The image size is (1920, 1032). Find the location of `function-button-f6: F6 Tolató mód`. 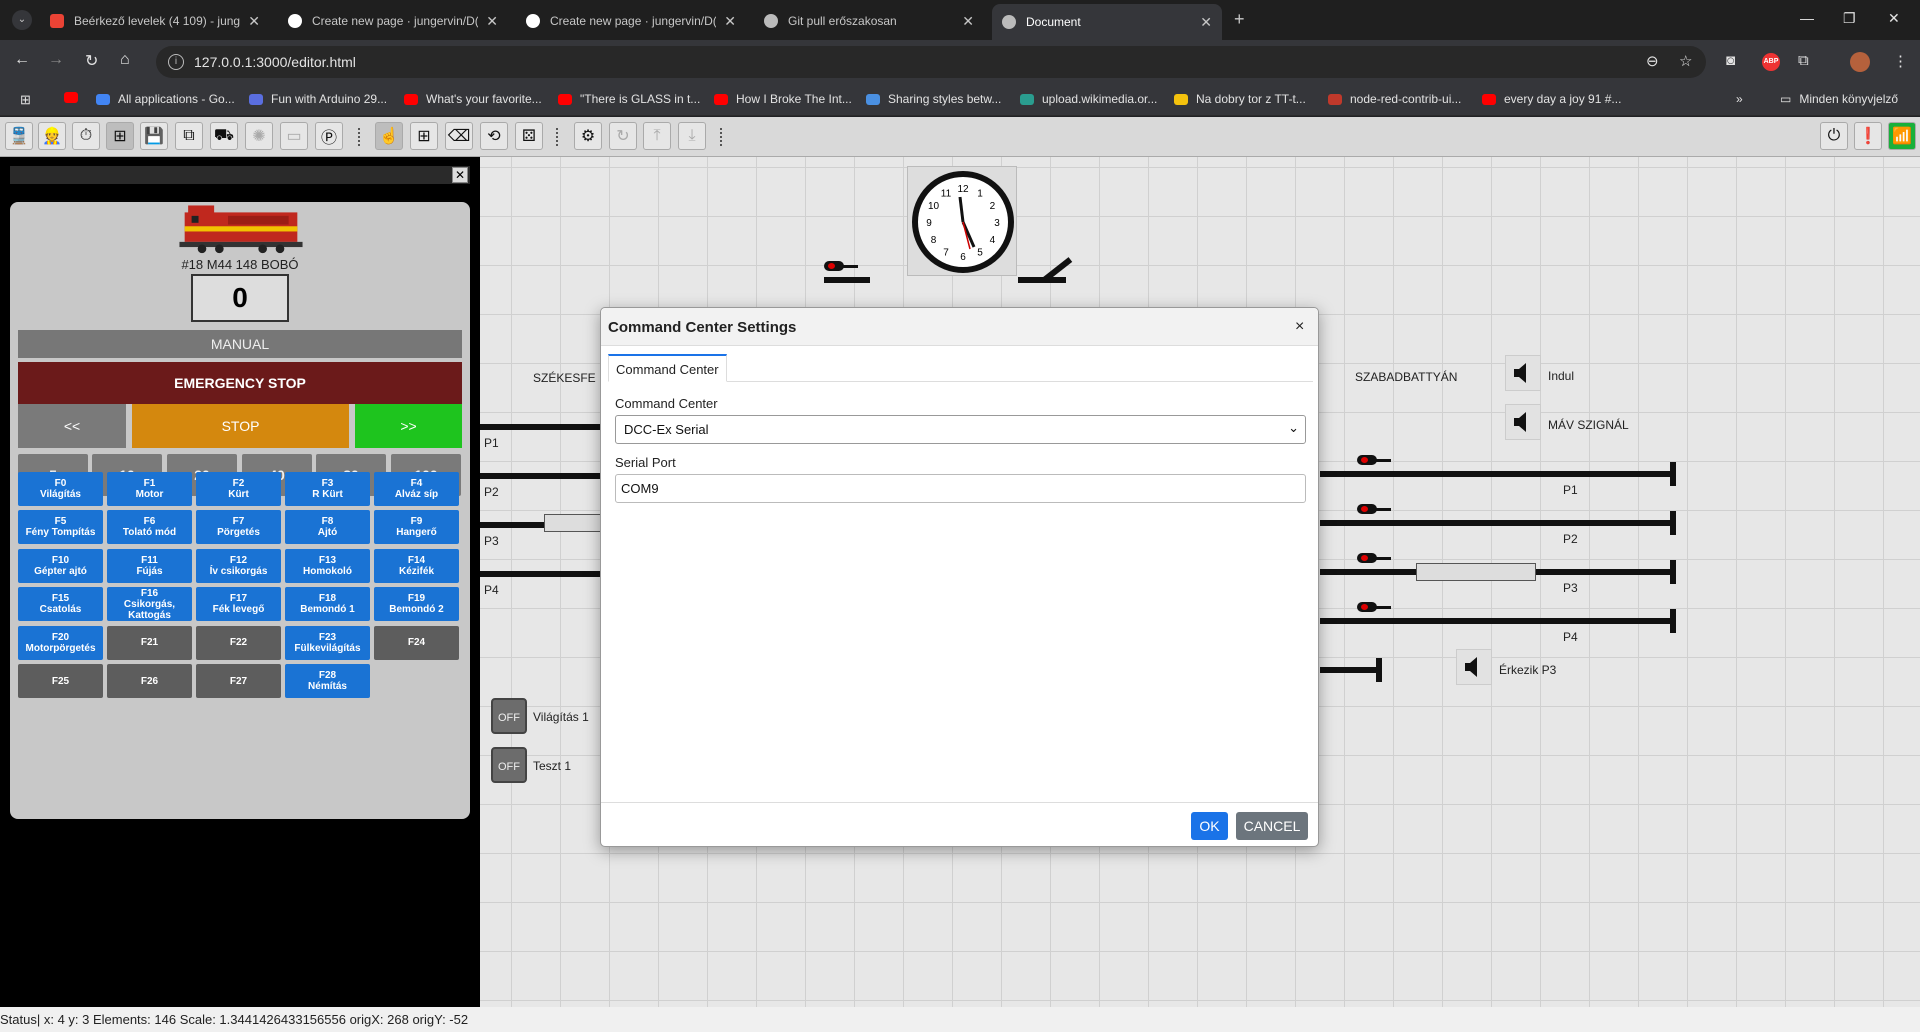

function-button-f6: F6 Tolató mód is located at coordinates (149, 527).